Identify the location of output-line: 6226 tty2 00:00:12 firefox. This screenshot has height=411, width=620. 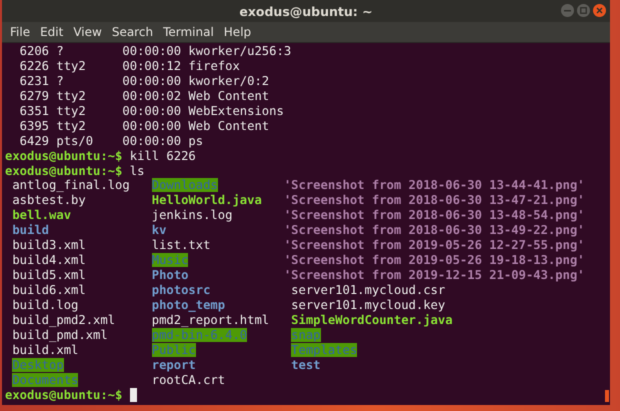
(129, 66).